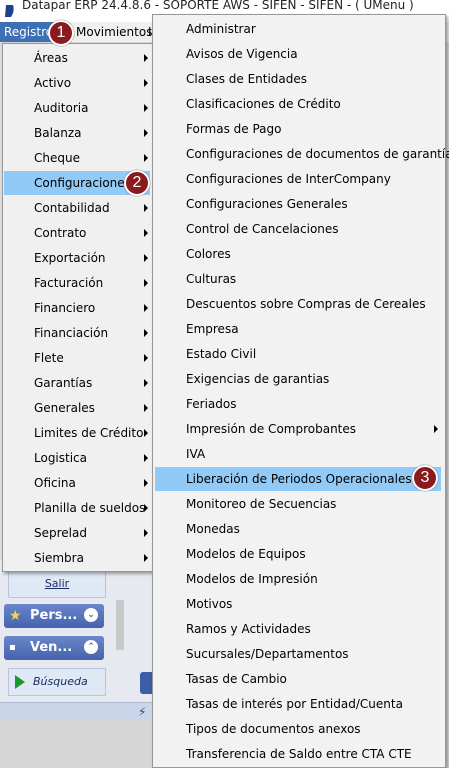 The width and height of the screenshot is (449, 768). I want to click on menu-item-administrar: Administrar, so click(298, 29).